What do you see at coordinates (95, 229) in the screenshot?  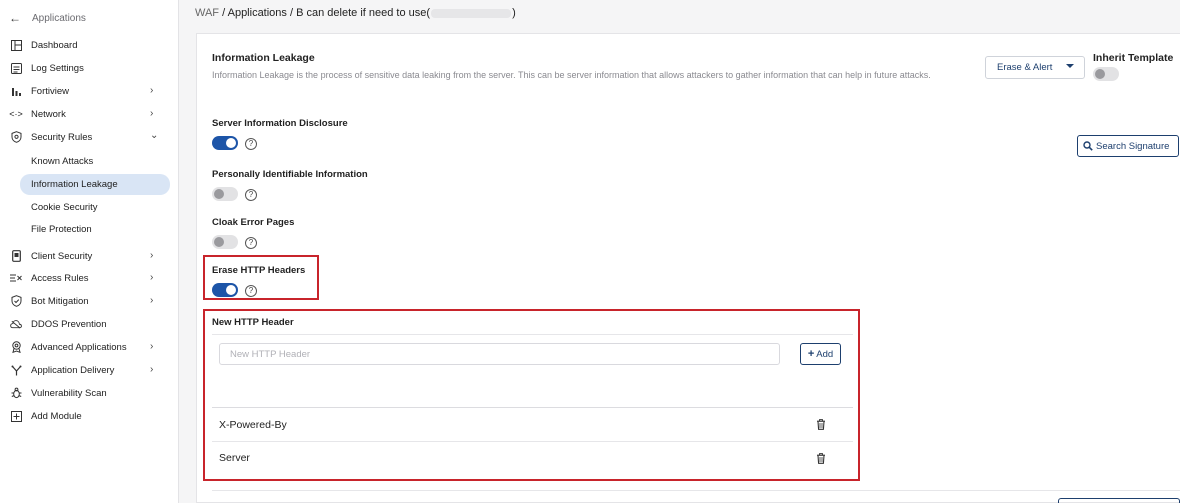 I see `sidebar-subitem-file-protection: File Protection` at bounding box center [95, 229].